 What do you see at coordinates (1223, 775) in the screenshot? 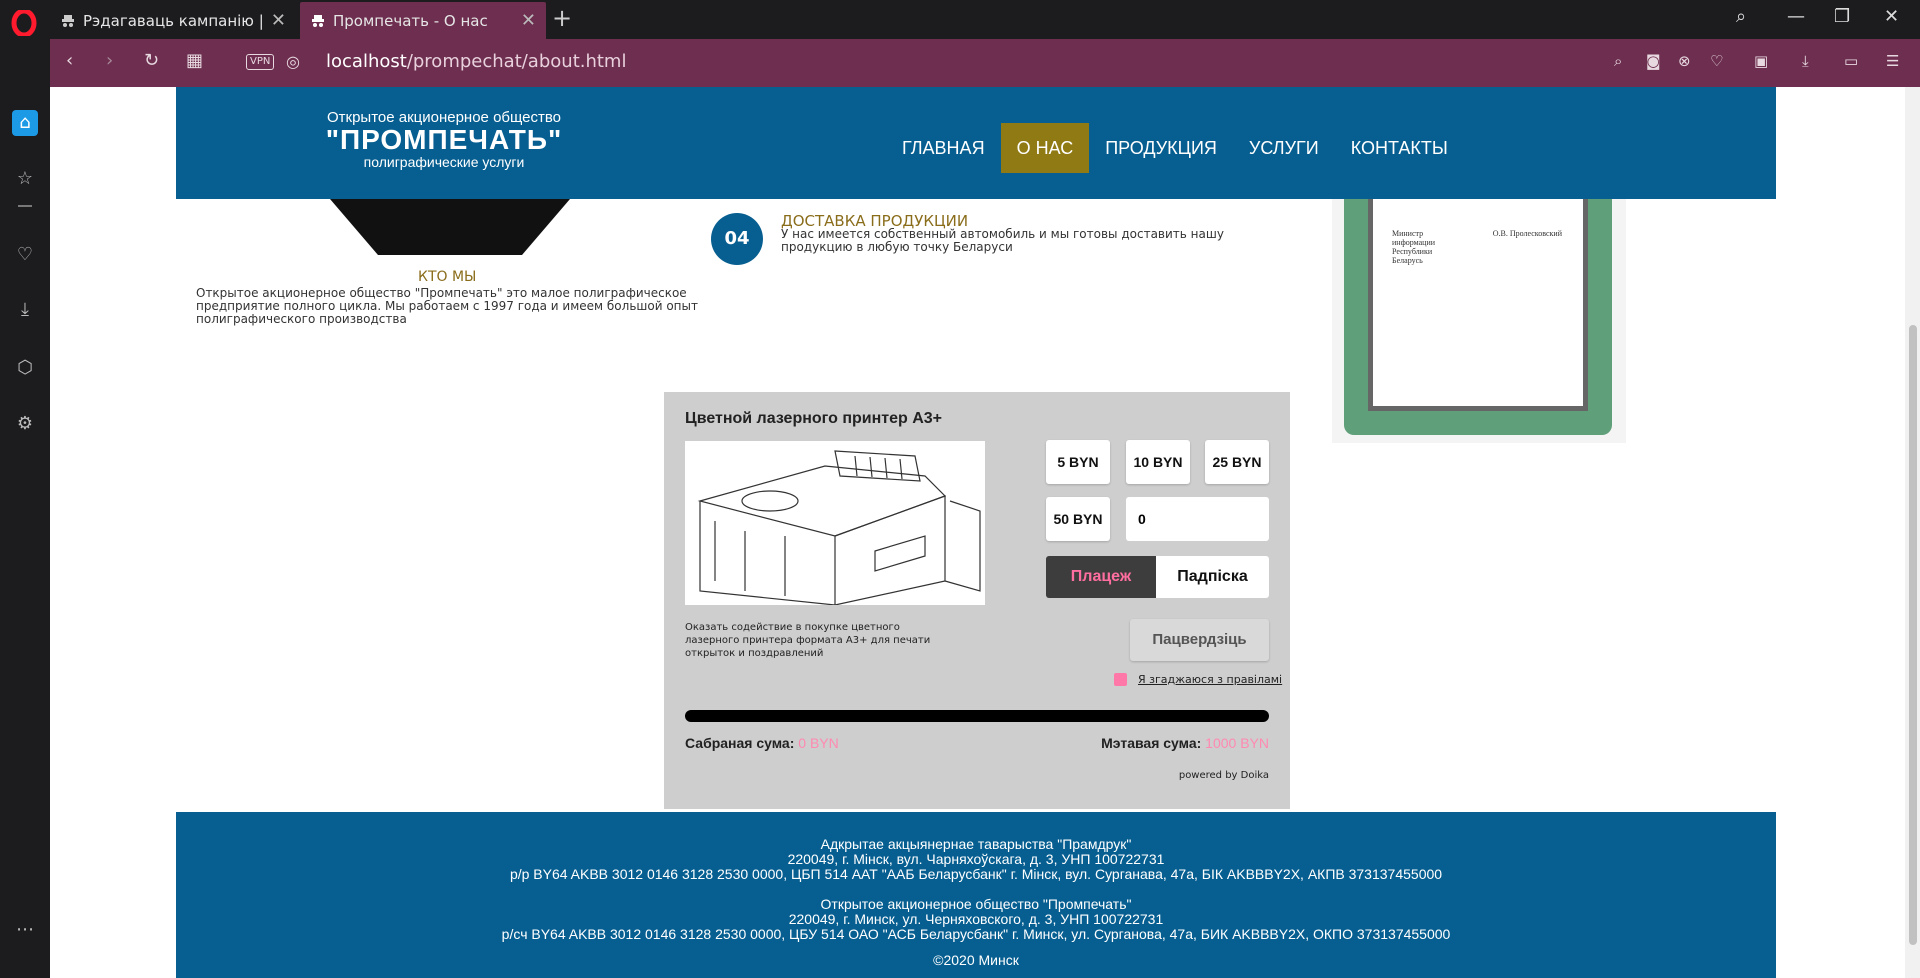
I see `powered-by: powered by Doika` at bounding box center [1223, 775].